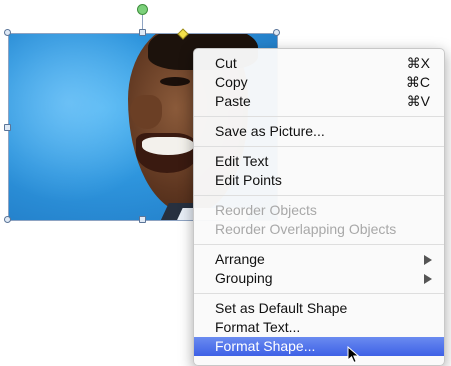 Image resolution: width=451 pixels, height=366 pixels. Describe the element at coordinates (7, 127) in the screenshot. I see `resize-handle-left` at that location.